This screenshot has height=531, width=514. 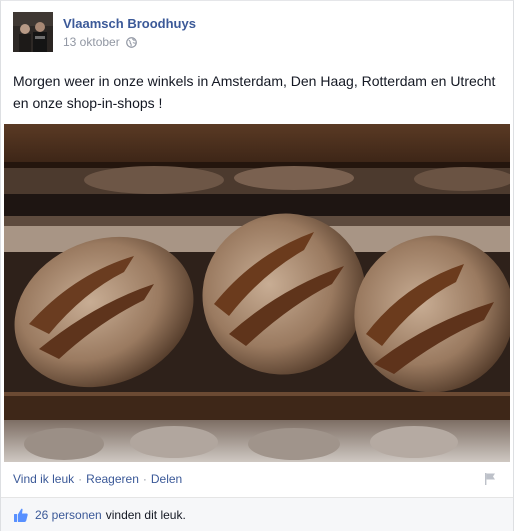 What do you see at coordinates (68, 515) in the screenshot?
I see `likes-count-link: 26 personen` at bounding box center [68, 515].